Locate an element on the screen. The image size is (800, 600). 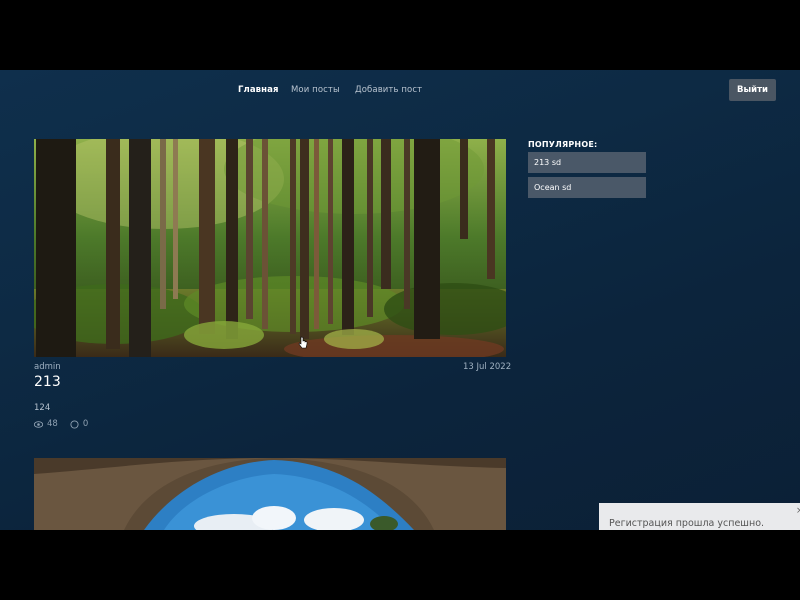
comments-stat: 0 is located at coordinates (79, 424).